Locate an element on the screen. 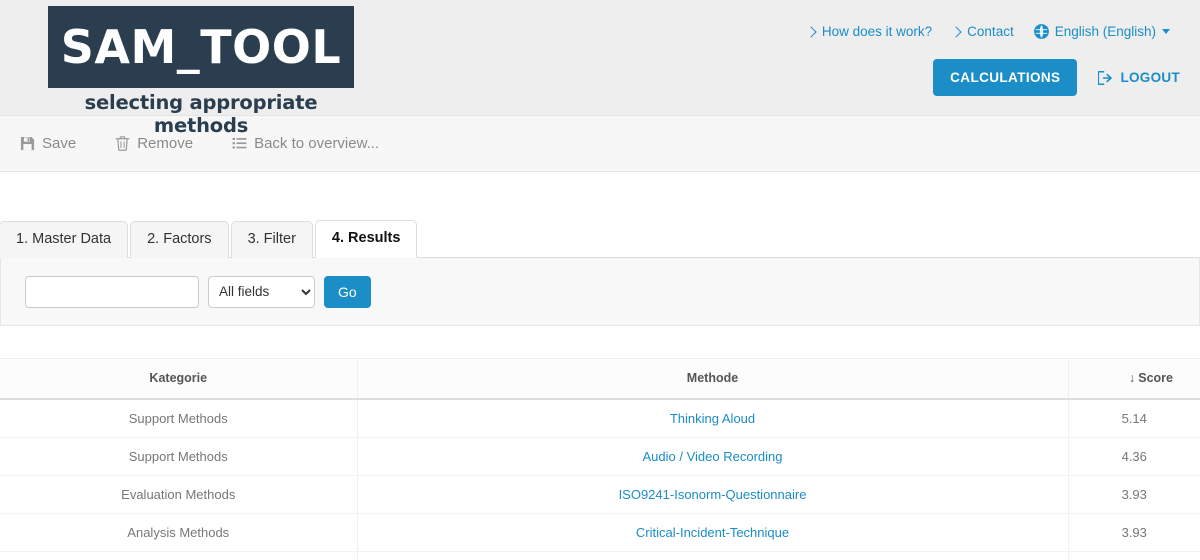 This screenshot has width=1200, height=560. column-header-score: ↓ Score is located at coordinates (1134, 379).